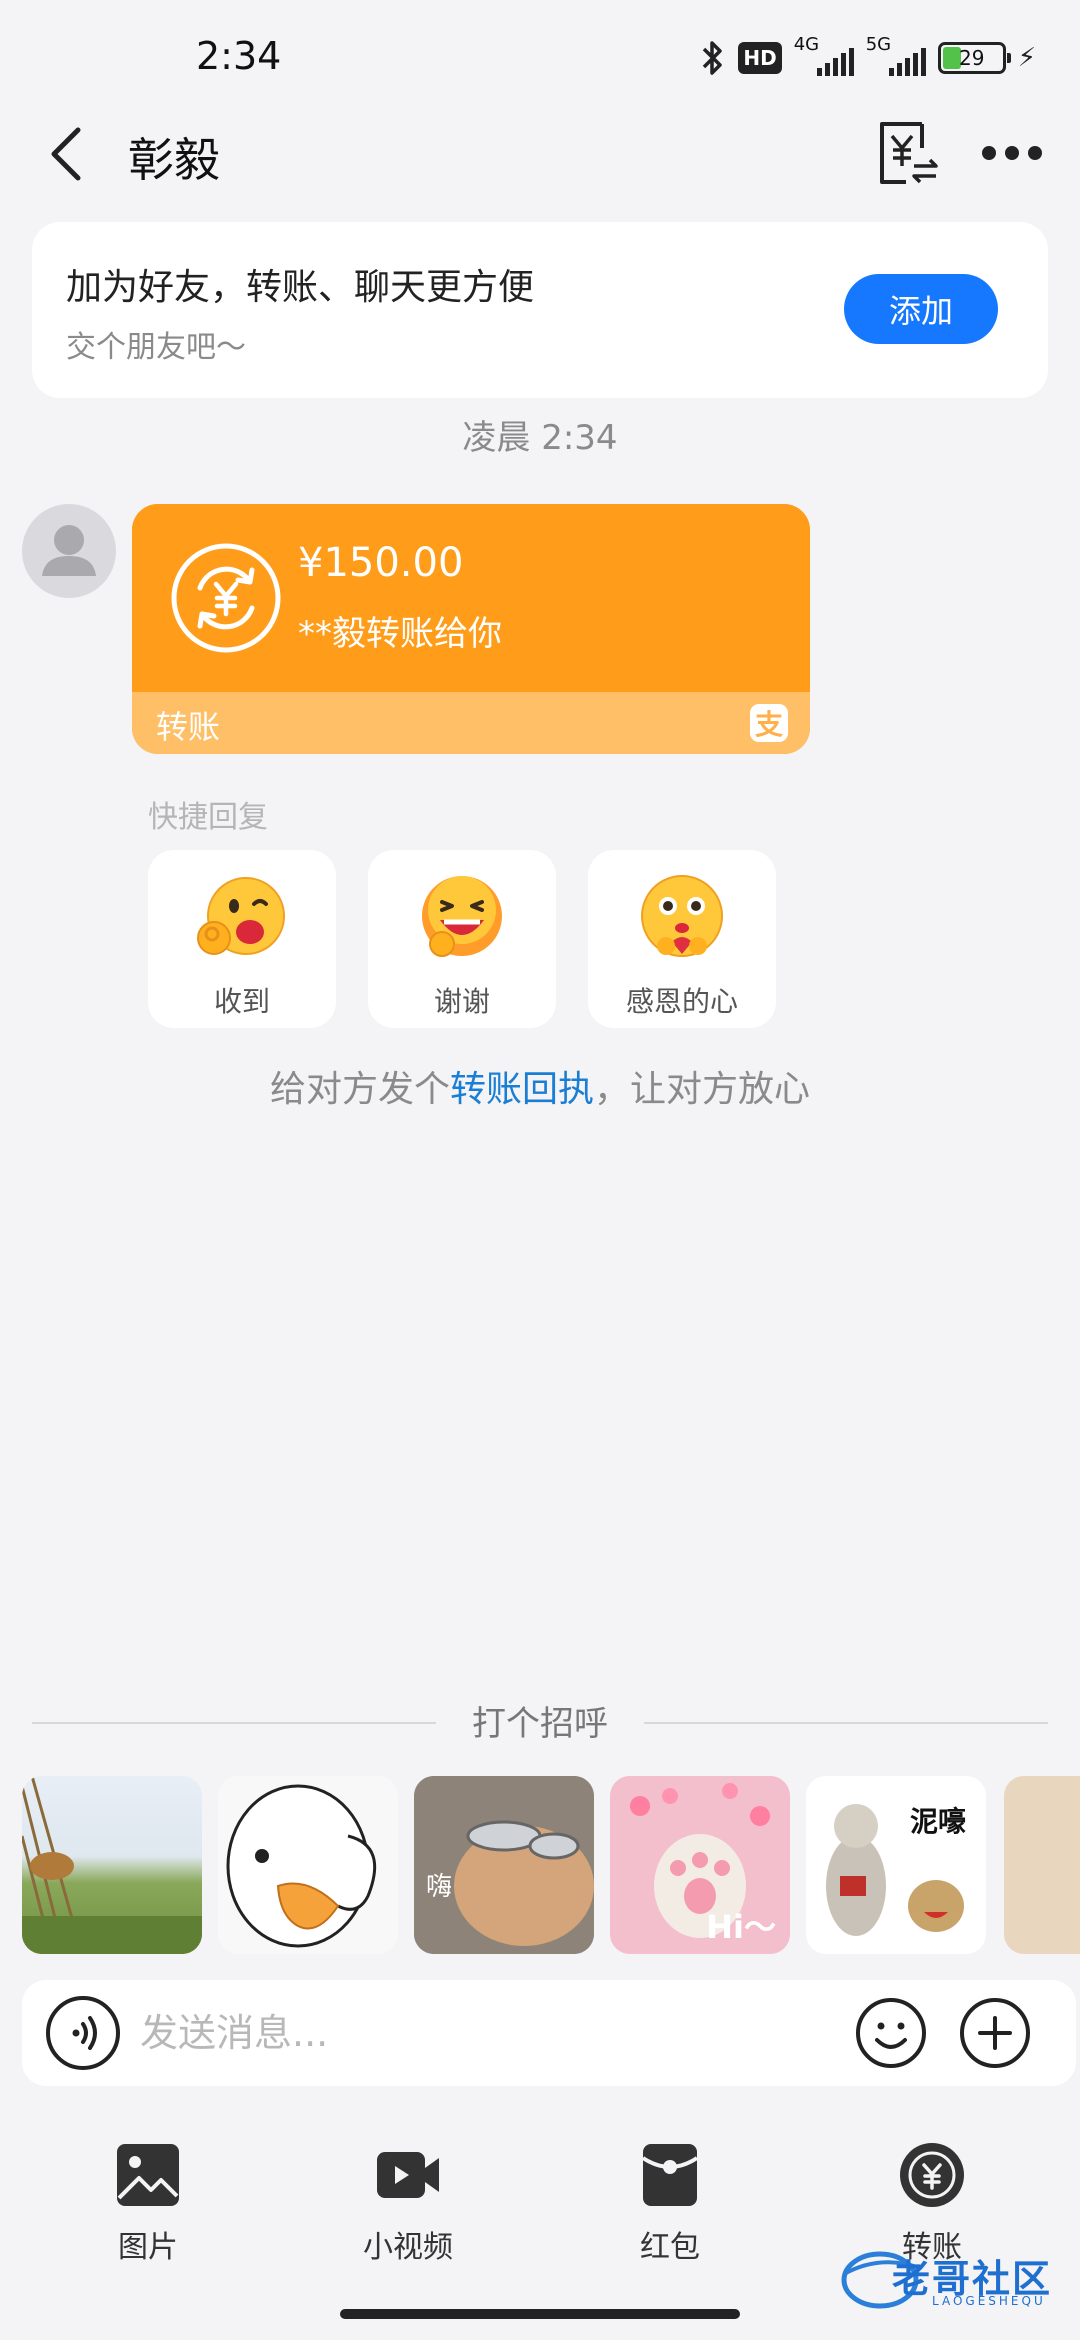  I want to click on quick-reply-label-text: 谢谢, so click(461, 1001).